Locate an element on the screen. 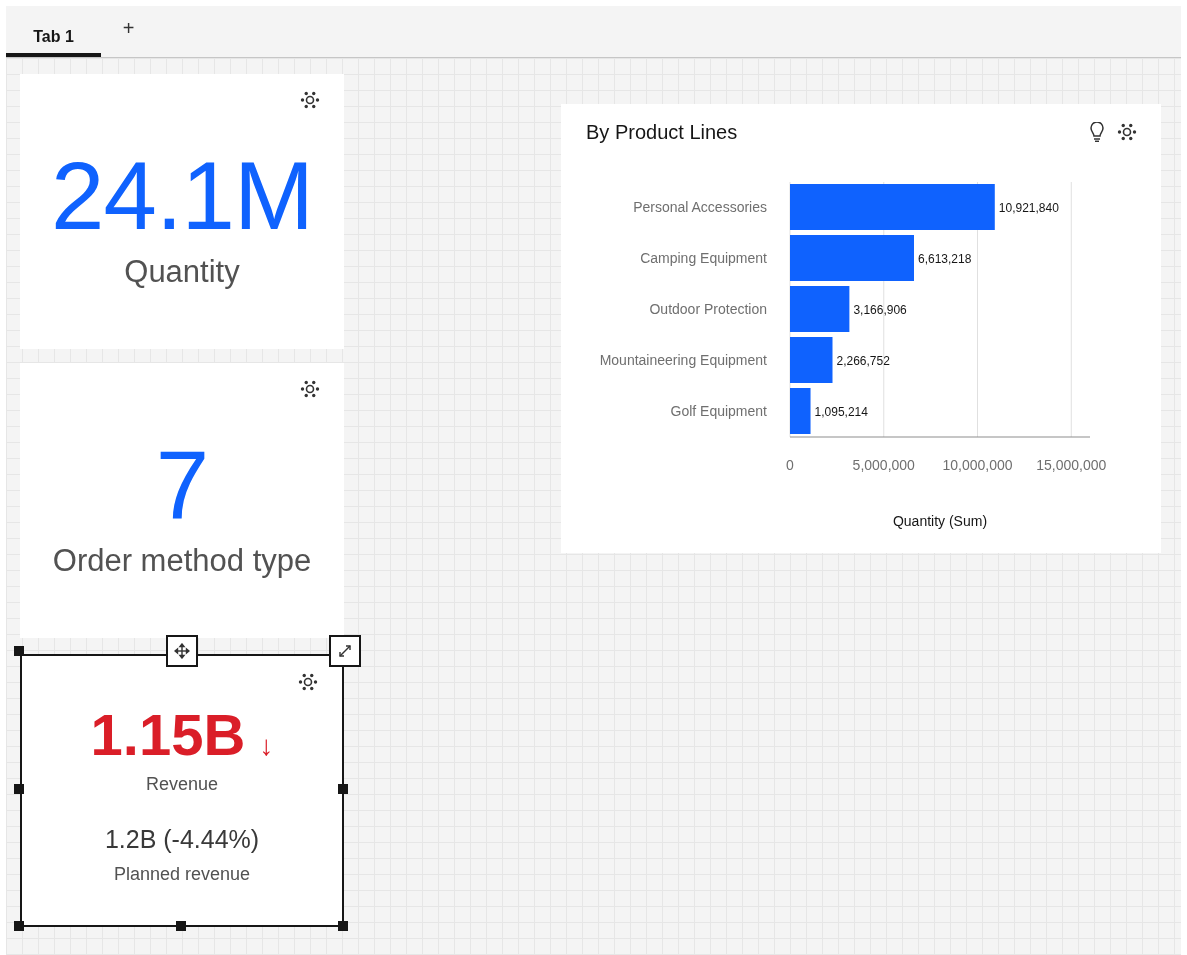  kpi-card: 7 Order method type is located at coordinates (182, 500).